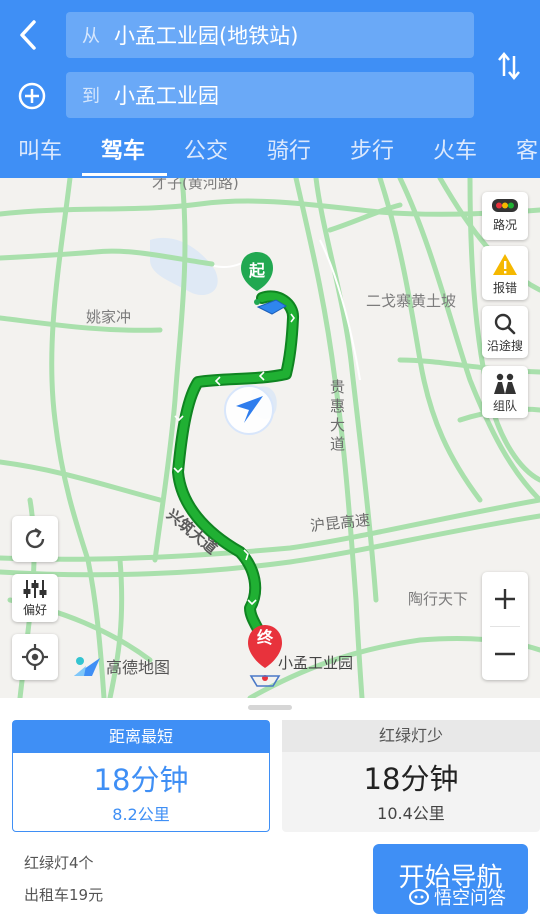 This screenshot has width=540, height=921. What do you see at coordinates (35, 589) in the screenshot?
I see `sliders-icon` at bounding box center [35, 589].